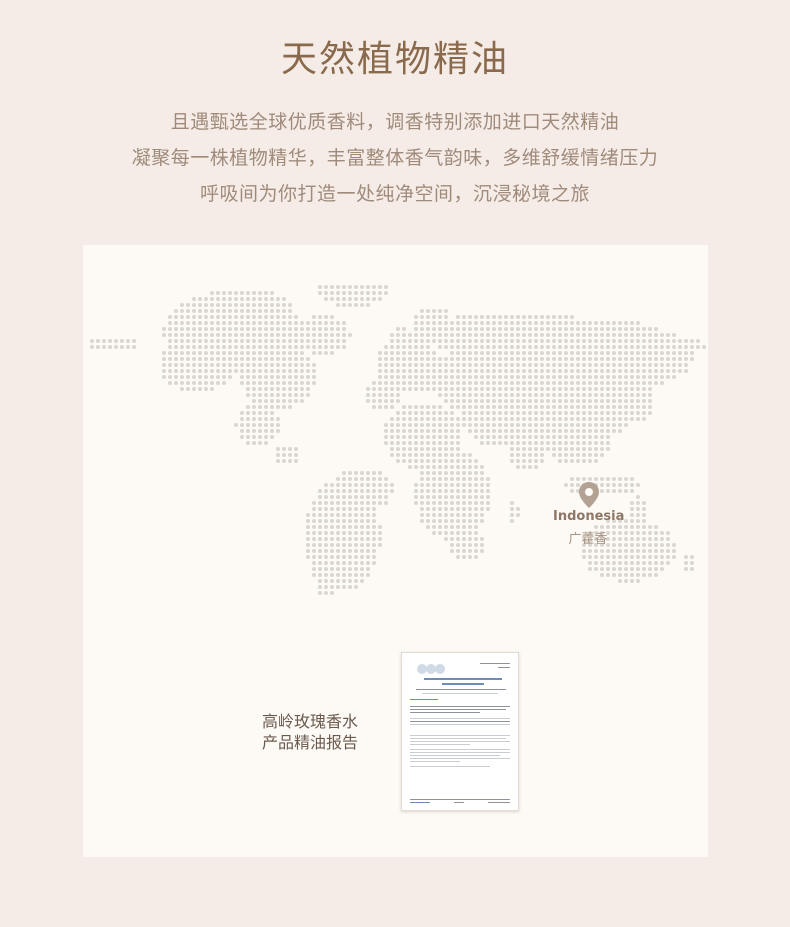  Describe the element at coordinates (460, 731) in the screenshot. I see `report-document-thumbnail` at that location.